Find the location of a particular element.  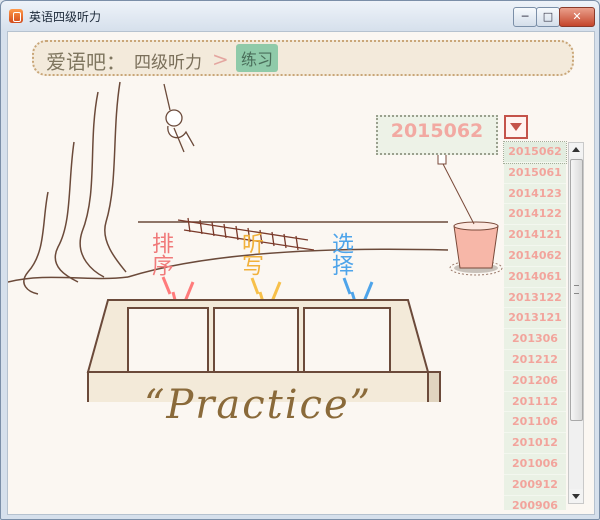

year-list-item: 2014122 is located at coordinates (535, 215).